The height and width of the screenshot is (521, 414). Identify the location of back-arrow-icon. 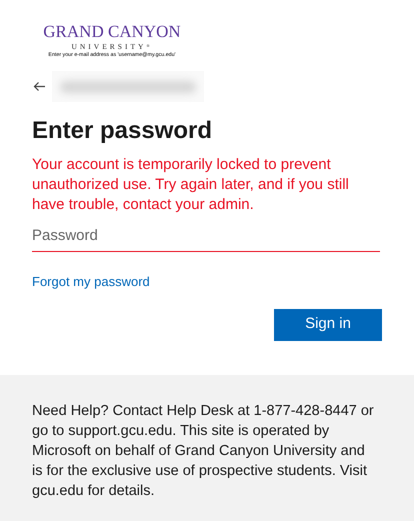
(39, 87).